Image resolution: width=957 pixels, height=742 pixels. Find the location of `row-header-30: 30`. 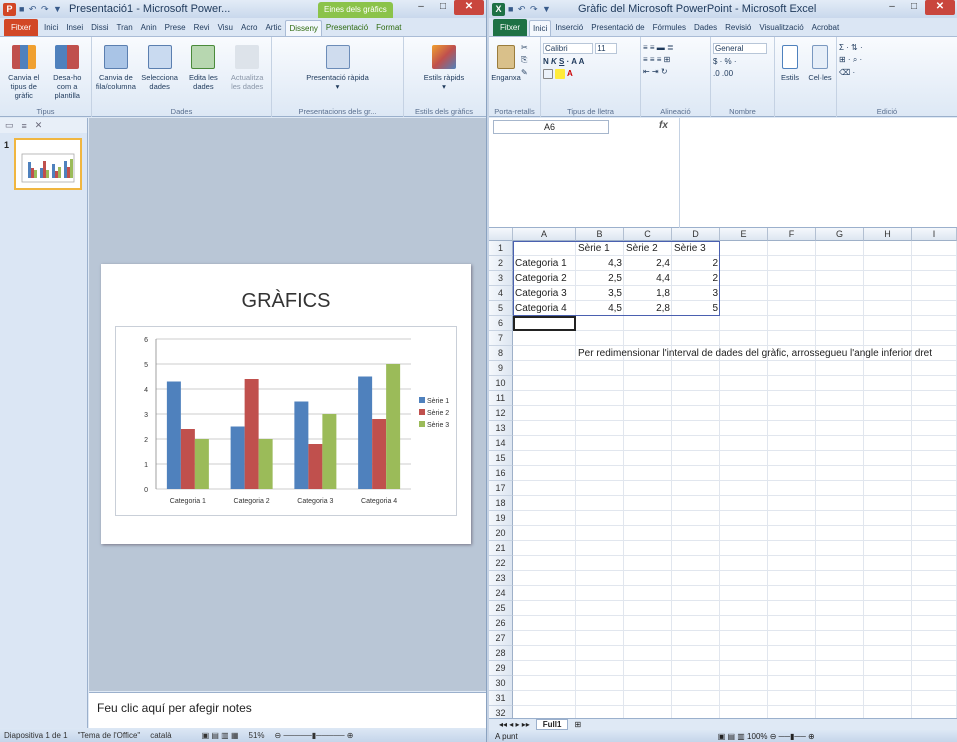

row-header-30: 30 is located at coordinates (501, 683).